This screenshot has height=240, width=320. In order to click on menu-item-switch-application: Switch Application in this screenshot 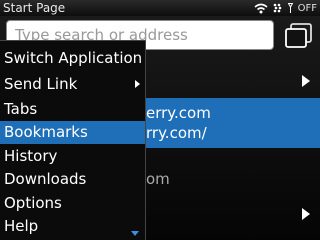, I will do `click(72, 58)`.